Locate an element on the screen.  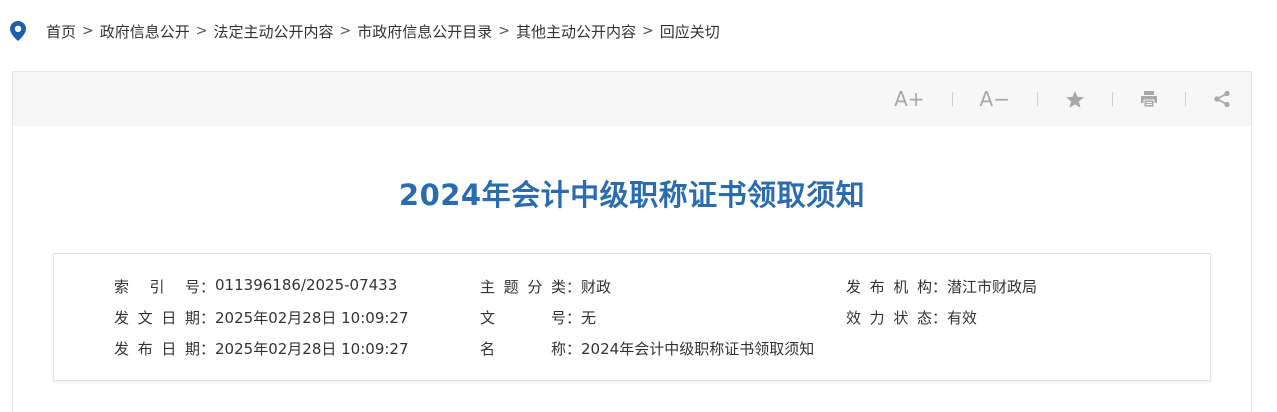
meta-value: 财政 is located at coordinates (596, 287).